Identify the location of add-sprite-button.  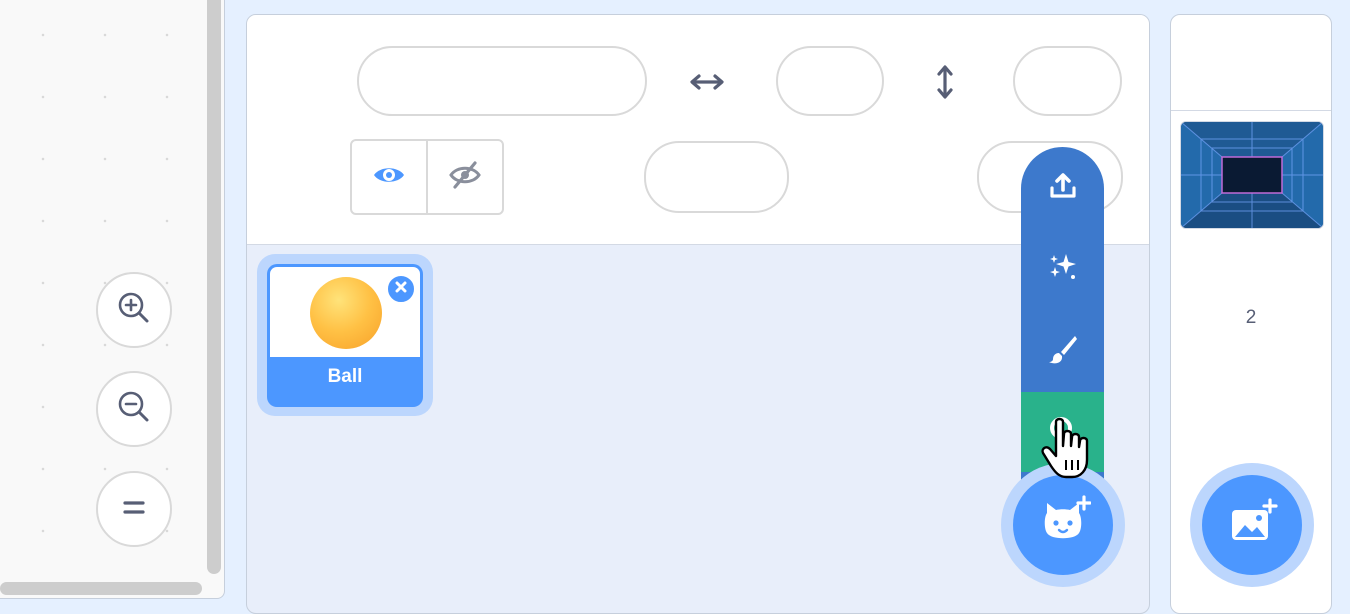
(1063, 525).